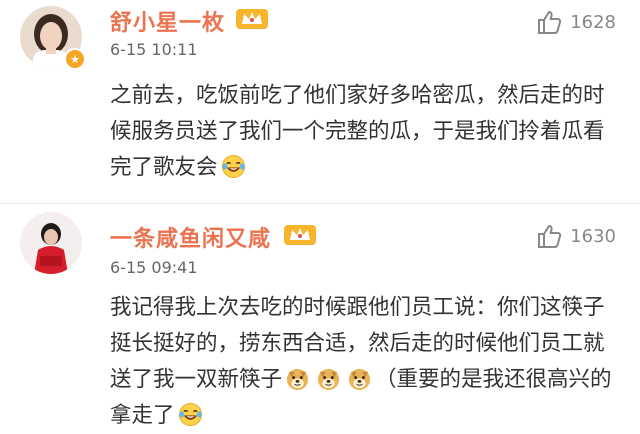  I want to click on timestamp: 6-15 09:41, so click(154, 267).